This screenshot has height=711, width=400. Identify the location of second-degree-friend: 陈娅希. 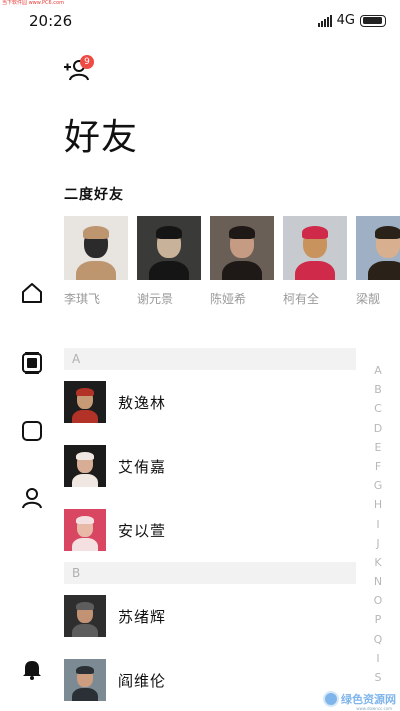
(242, 261).